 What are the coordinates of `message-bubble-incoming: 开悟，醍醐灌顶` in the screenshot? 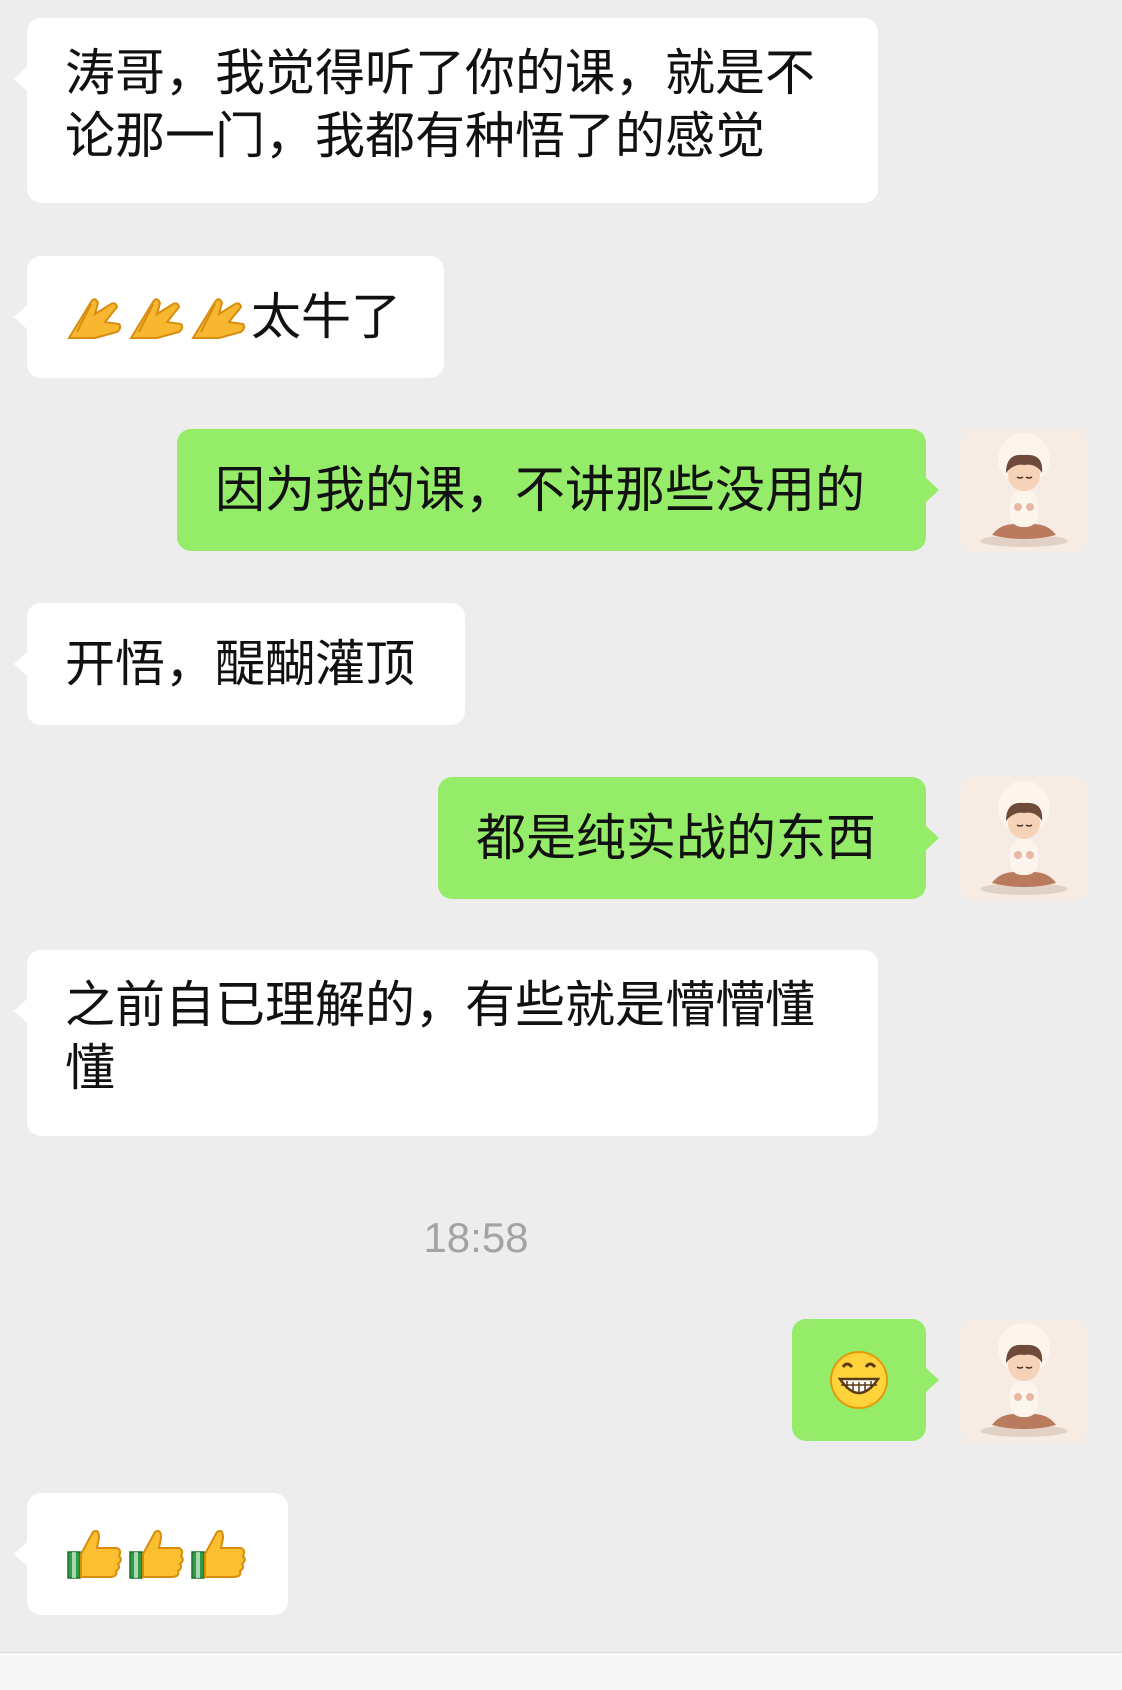 It's located at (239, 664).